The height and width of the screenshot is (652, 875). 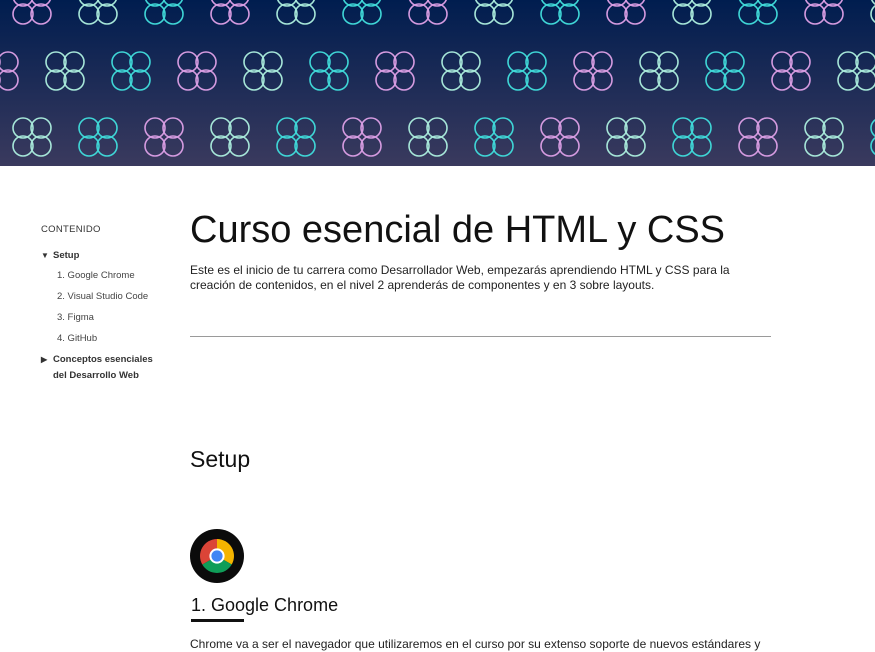 I want to click on triangle-down-icon: ▼, so click(x=45, y=255).